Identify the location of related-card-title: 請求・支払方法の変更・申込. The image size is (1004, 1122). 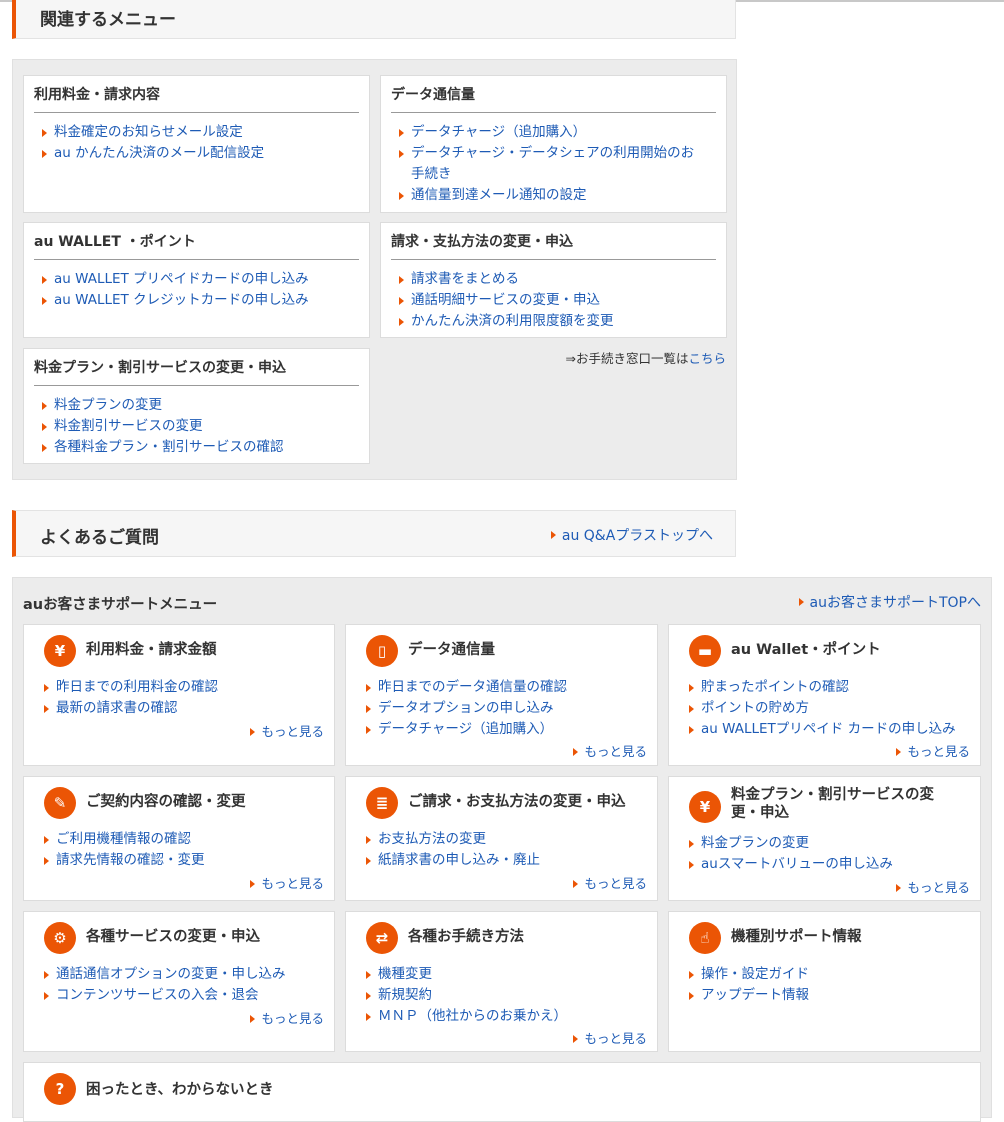
(553, 245).